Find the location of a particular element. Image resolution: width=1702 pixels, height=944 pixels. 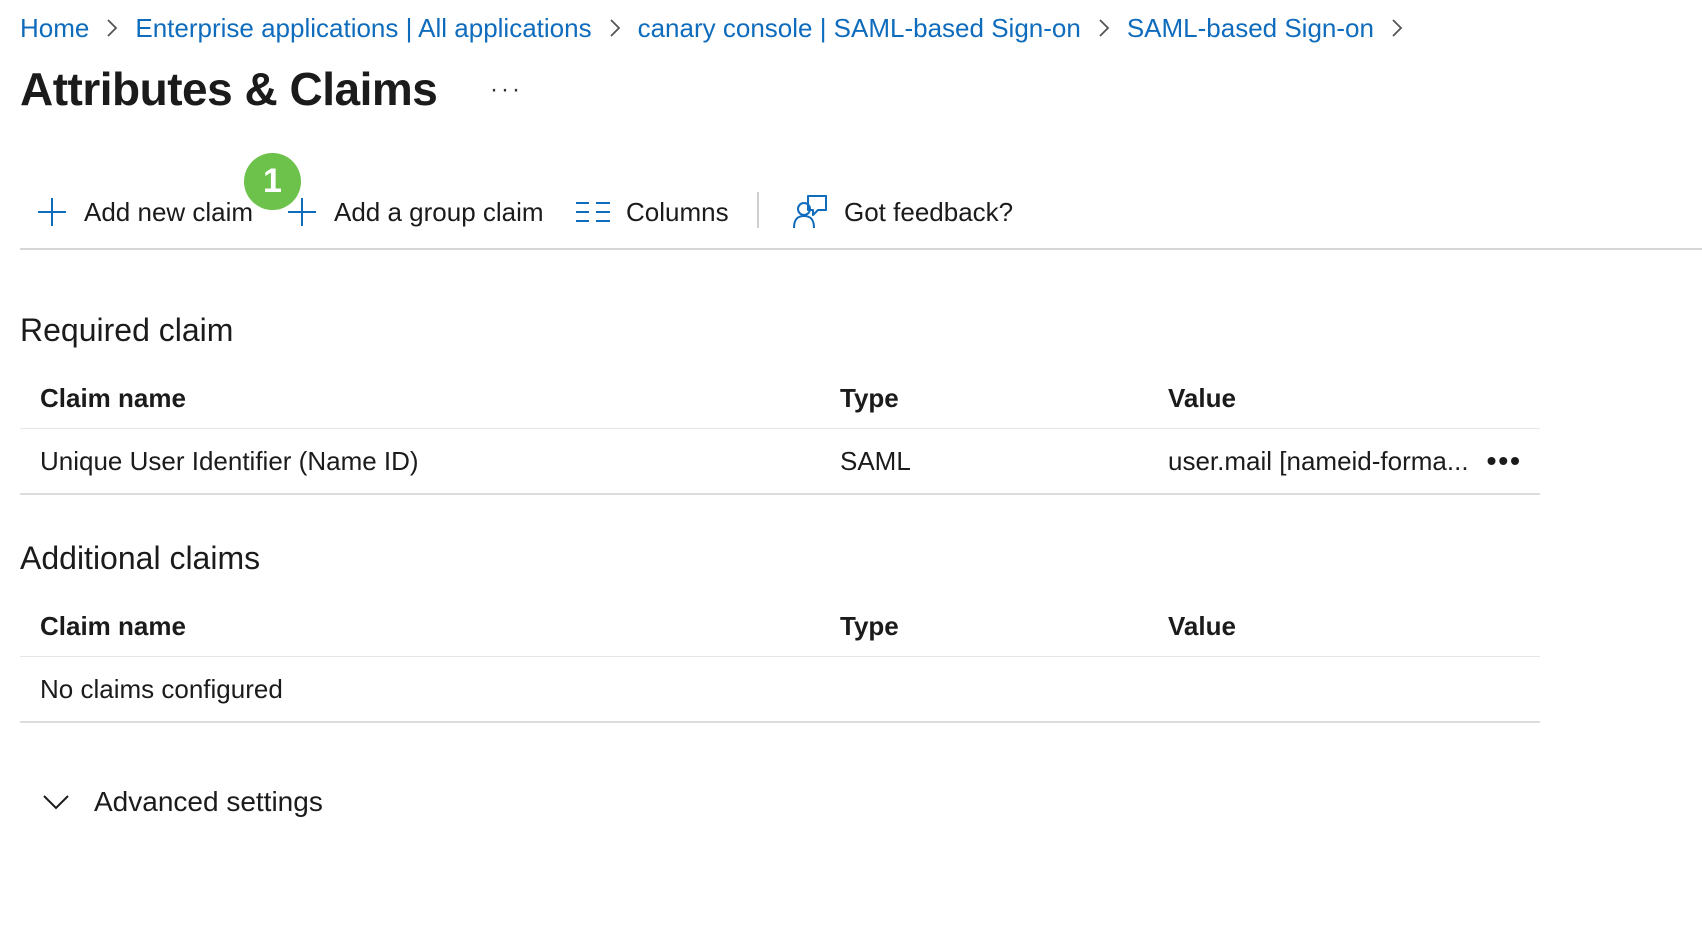

chevron-down-icon is located at coordinates (56, 802).